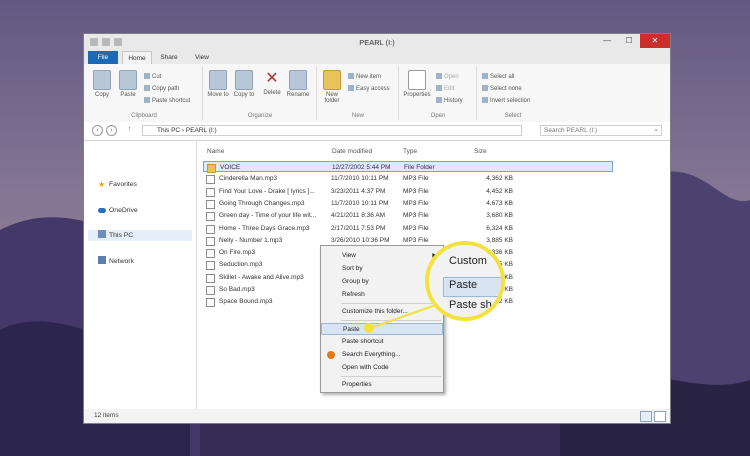  I want to click on magnifier-callout: Custom Paste Paste sh, so click(465, 281).